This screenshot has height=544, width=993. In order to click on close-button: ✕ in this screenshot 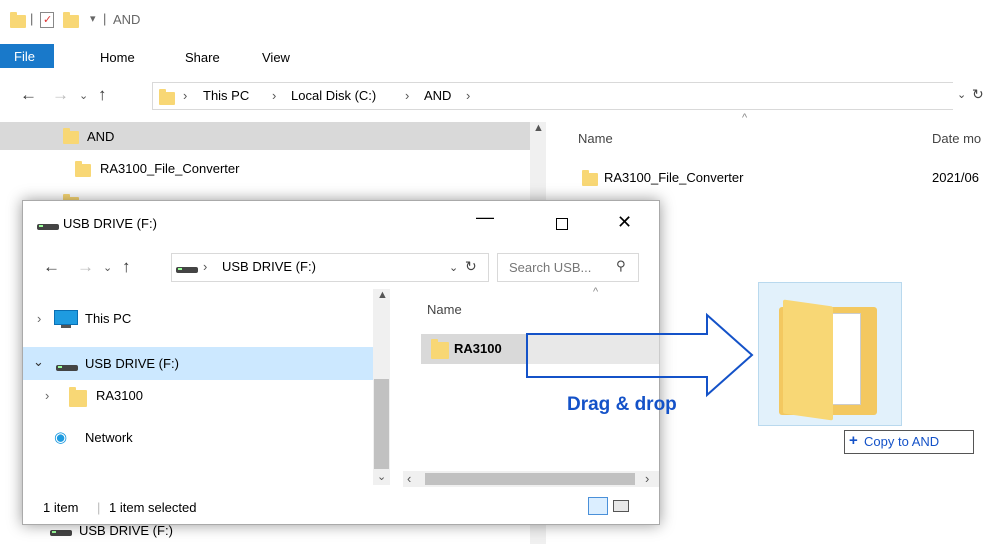, I will do `click(624, 222)`.